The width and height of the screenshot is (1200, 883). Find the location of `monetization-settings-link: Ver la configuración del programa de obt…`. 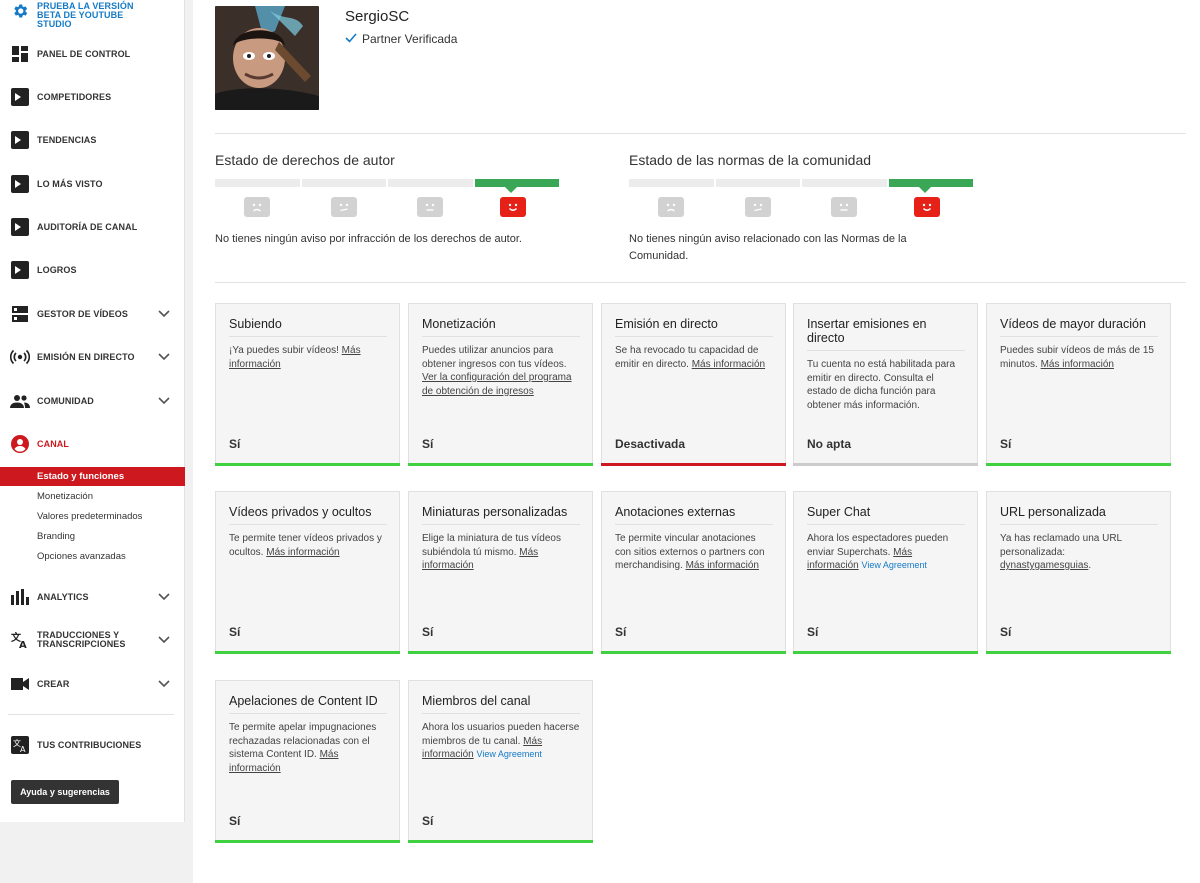

monetization-settings-link: Ver la configuración del programa de obt… is located at coordinates (497, 384).